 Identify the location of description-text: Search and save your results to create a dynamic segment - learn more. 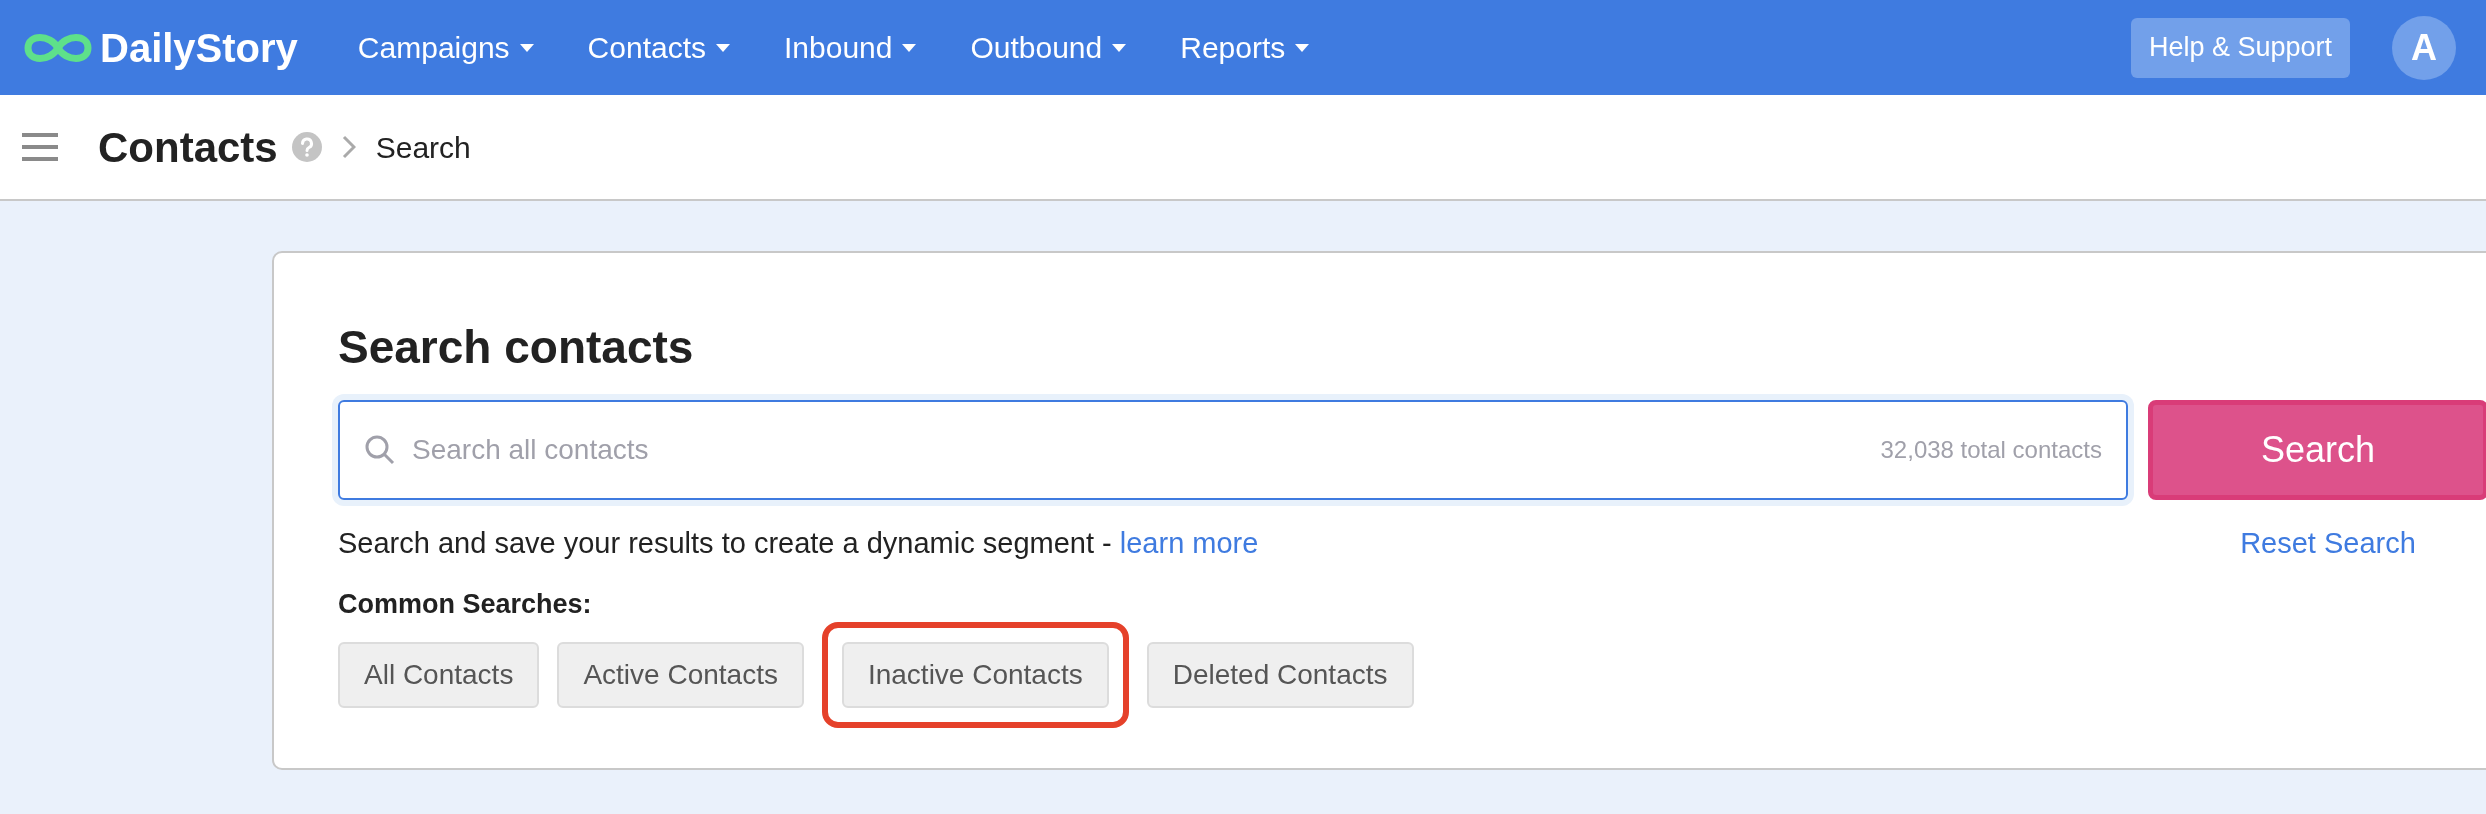
(798, 543).